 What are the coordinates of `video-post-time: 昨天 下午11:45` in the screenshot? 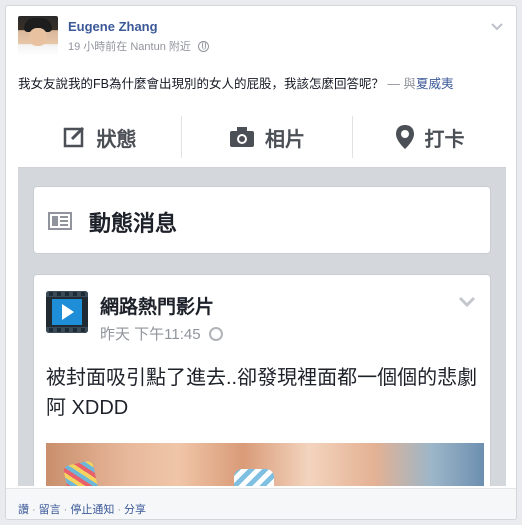 It's located at (161, 333).